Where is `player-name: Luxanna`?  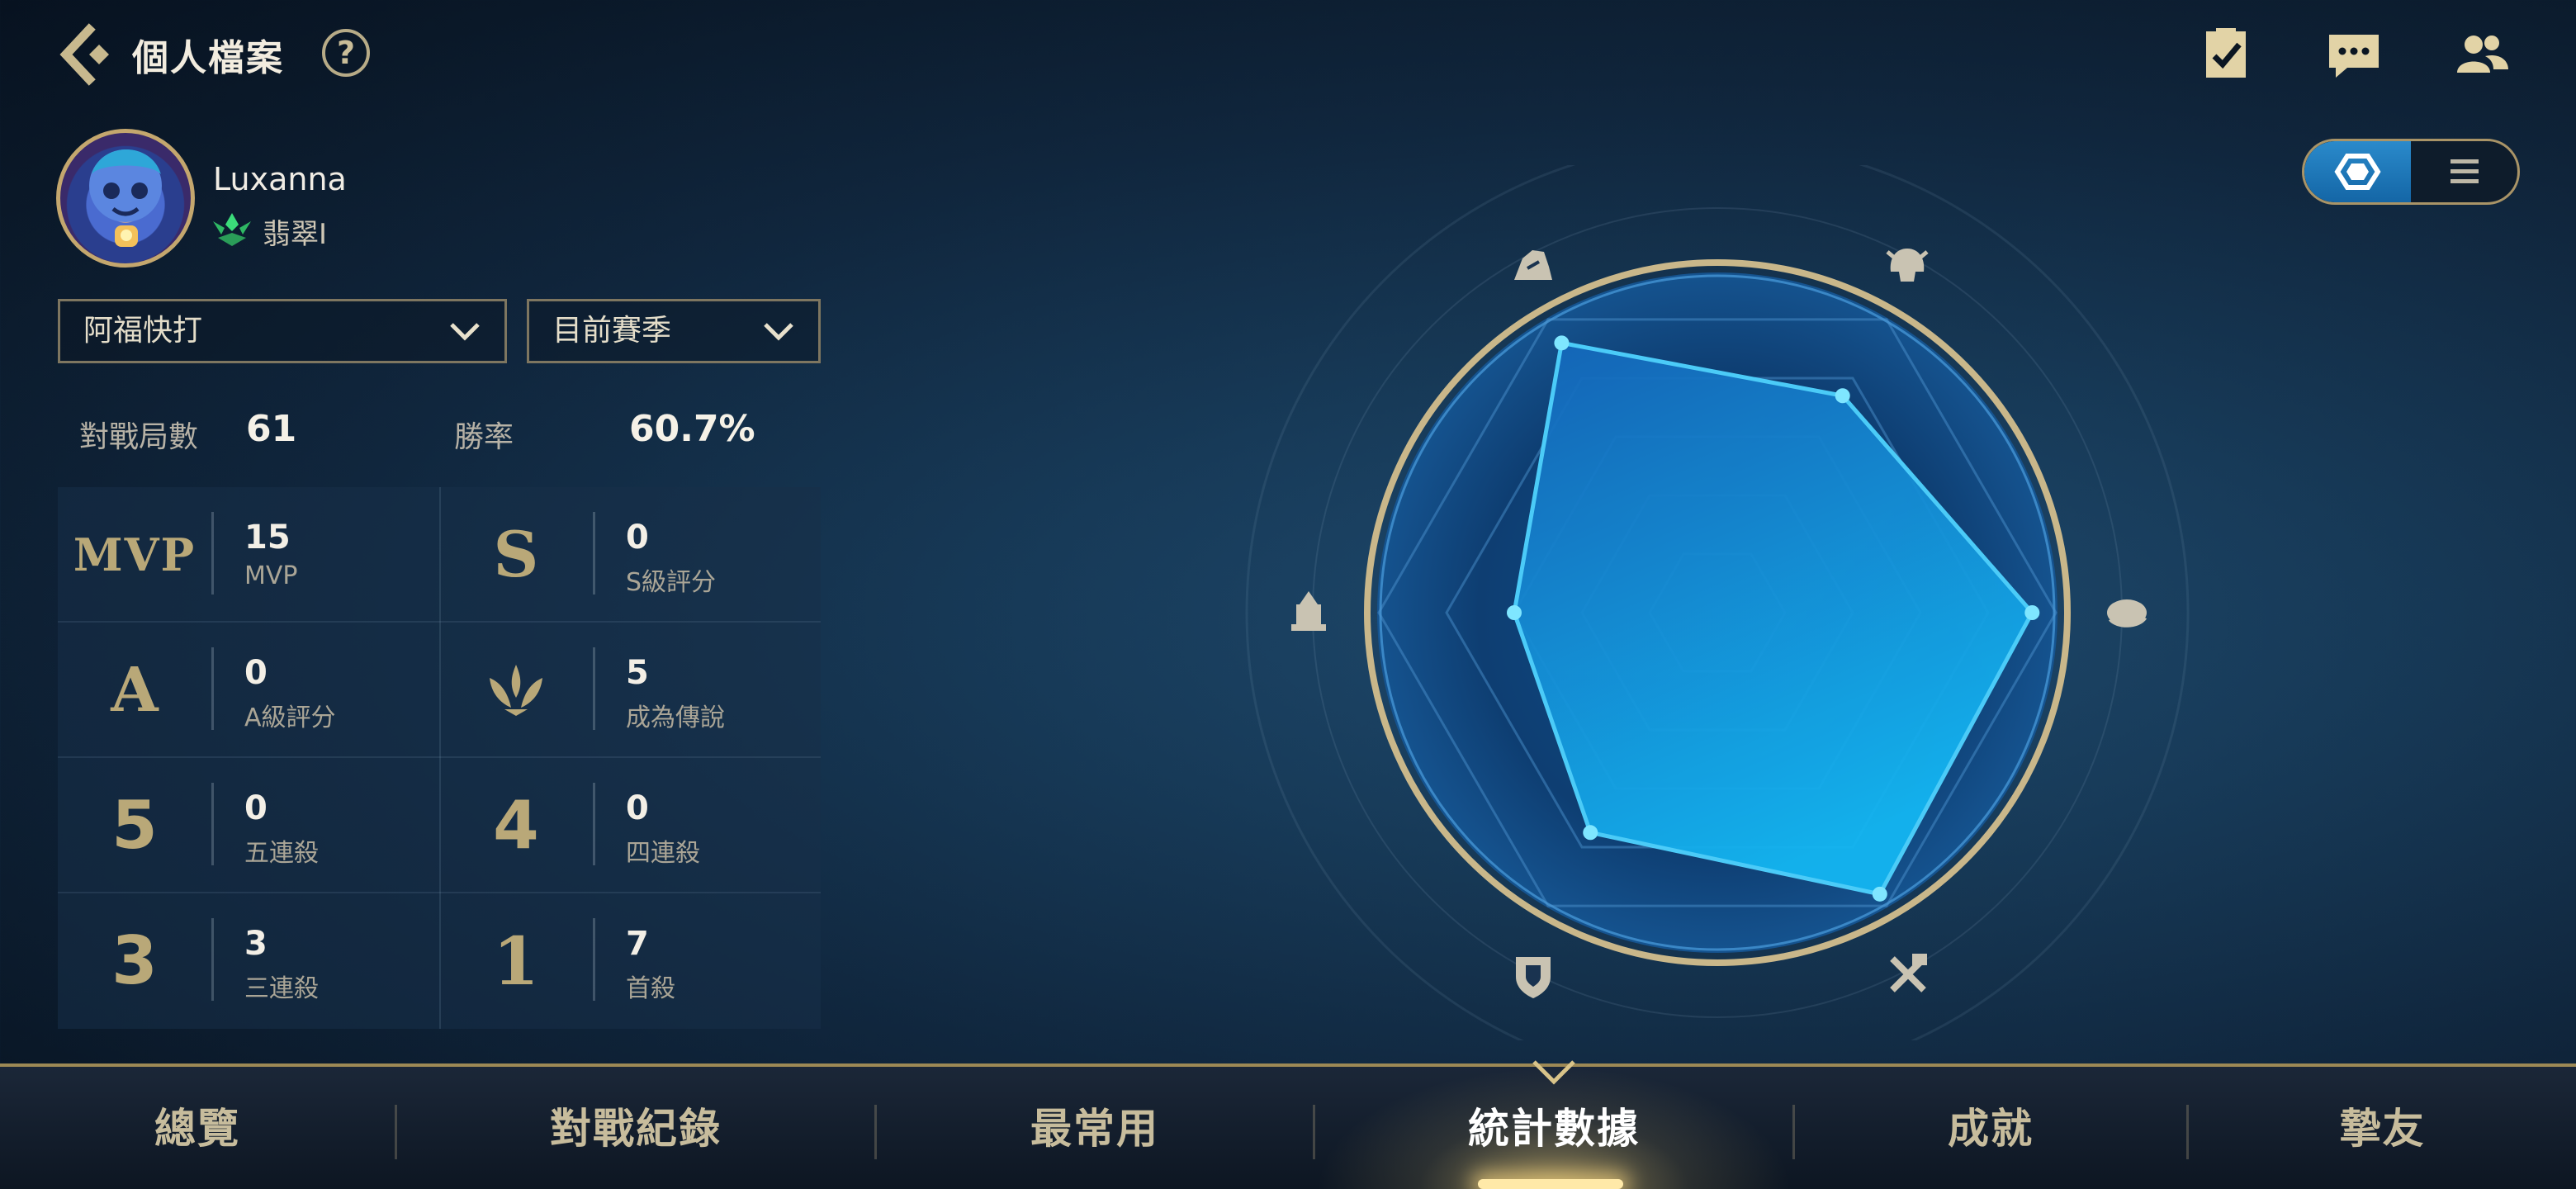
player-name: Luxanna is located at coordinates (280, 179).